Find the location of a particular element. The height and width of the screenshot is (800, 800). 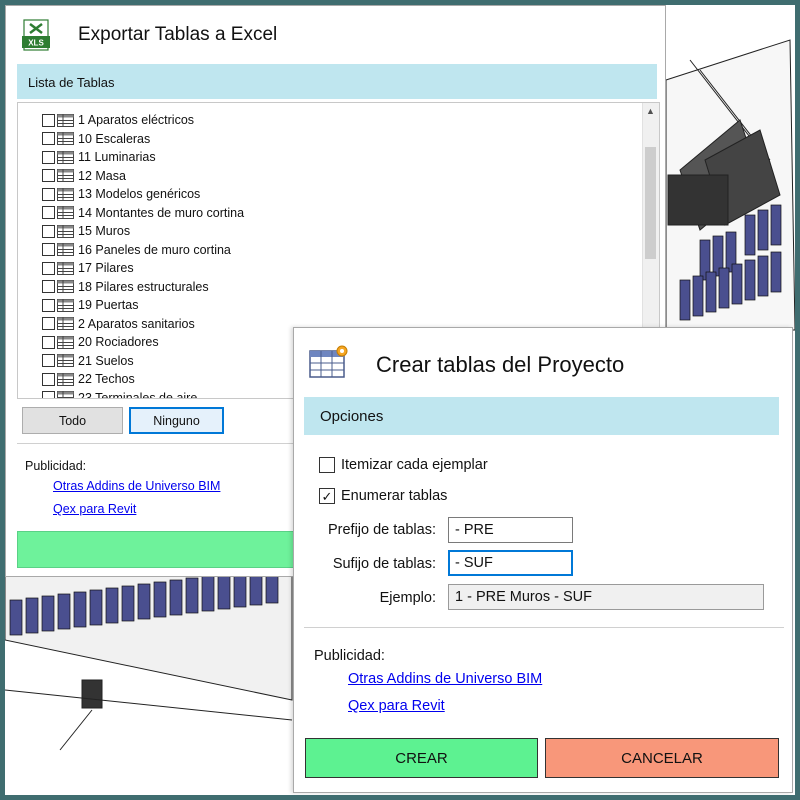

select-all-button: Todo is located at coordinates (72, 420).